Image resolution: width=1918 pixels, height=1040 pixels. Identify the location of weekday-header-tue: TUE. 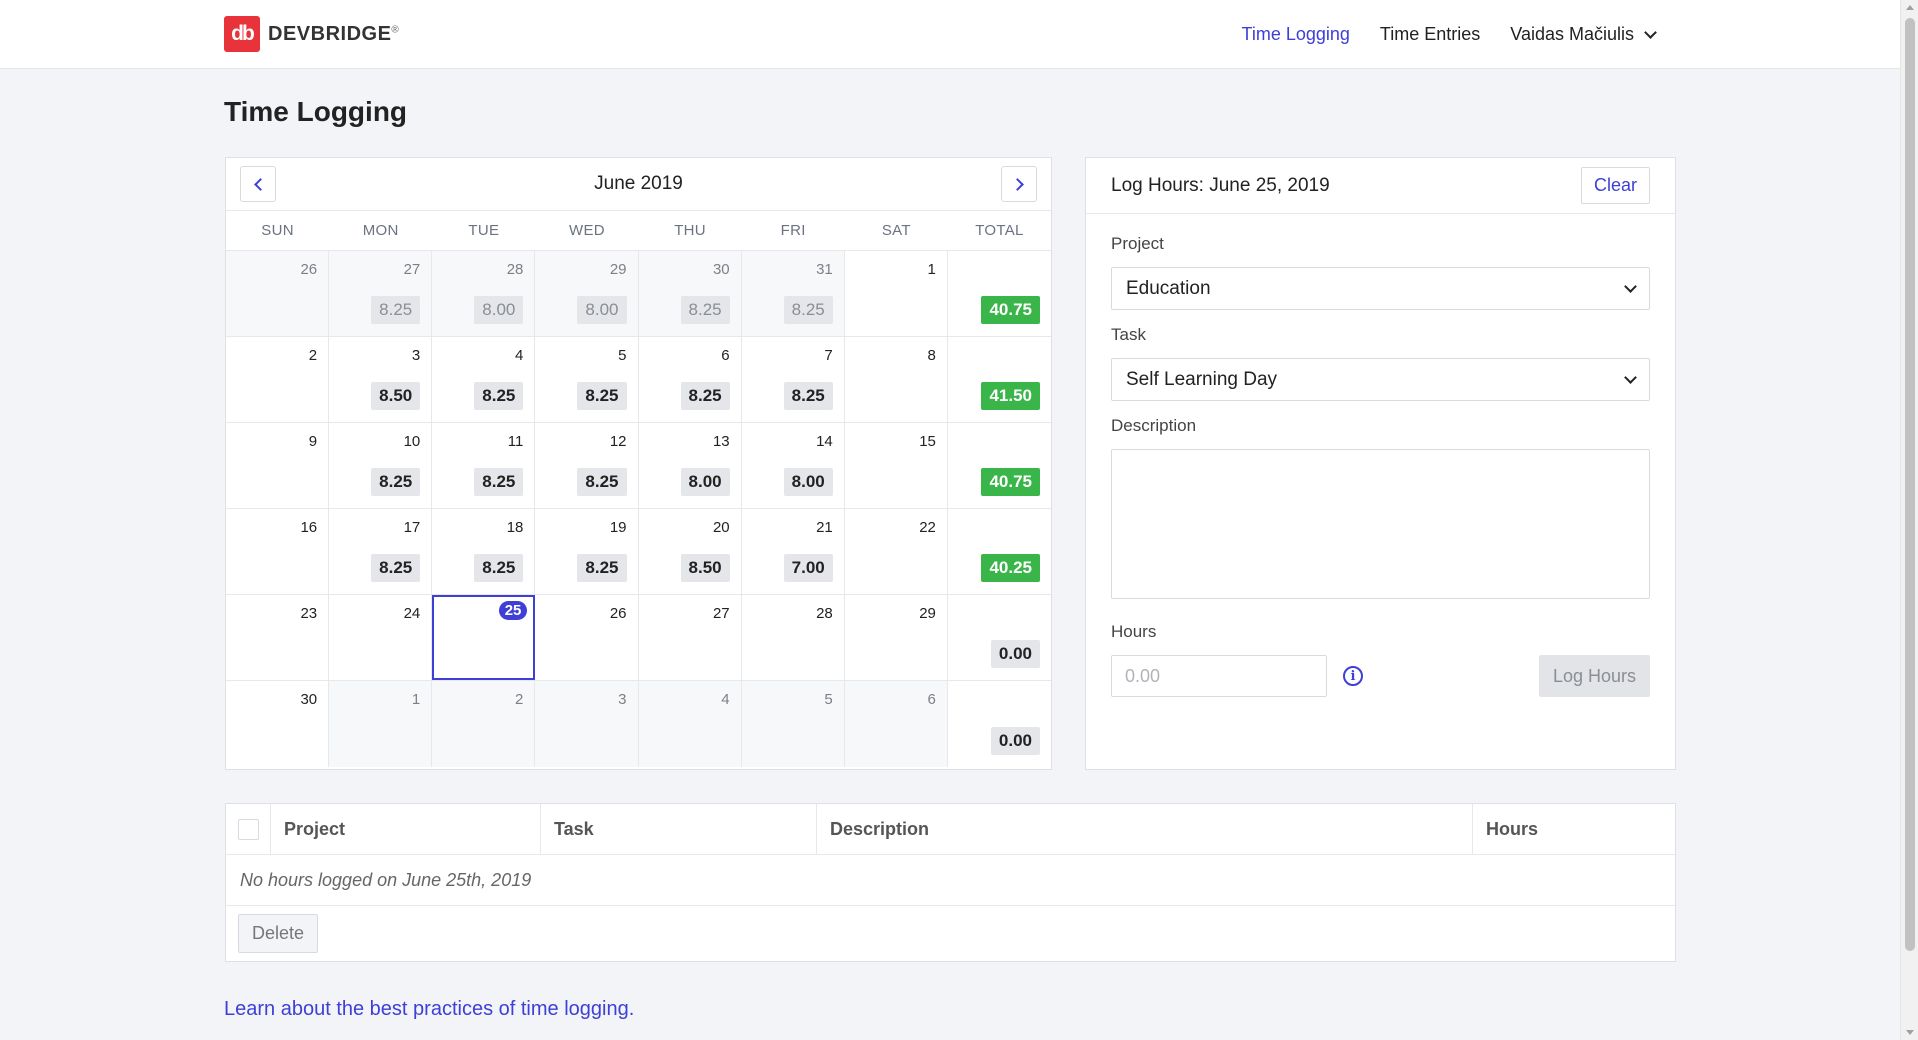
(484, 230).